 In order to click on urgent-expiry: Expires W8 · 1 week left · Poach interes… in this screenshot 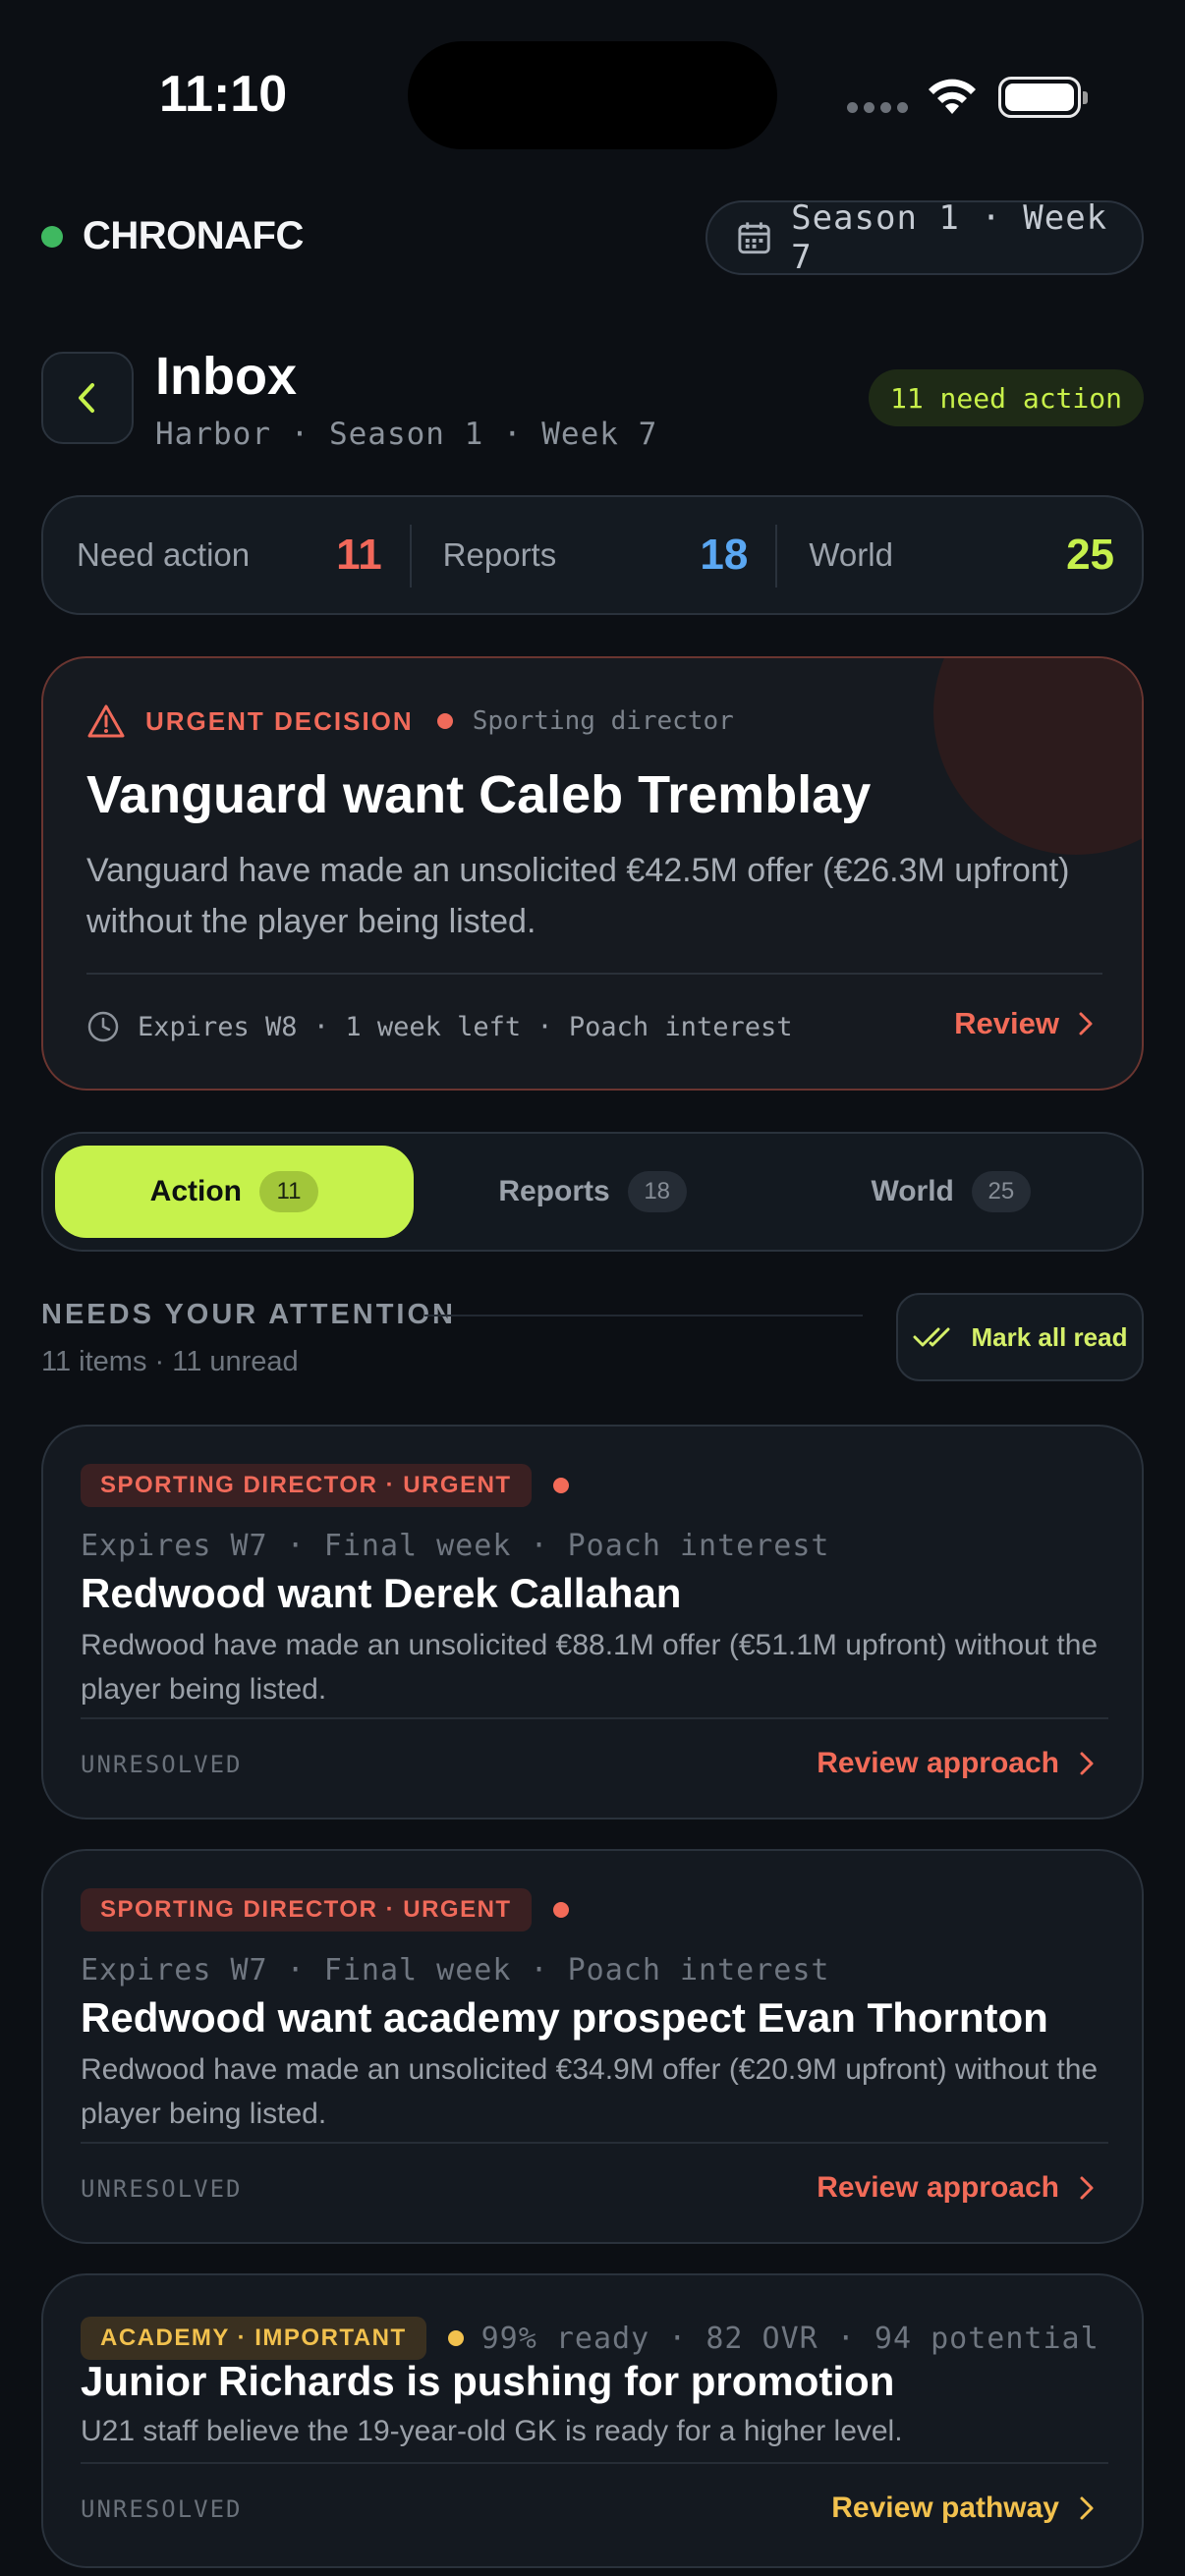, I will do `click(466, 1026)`.